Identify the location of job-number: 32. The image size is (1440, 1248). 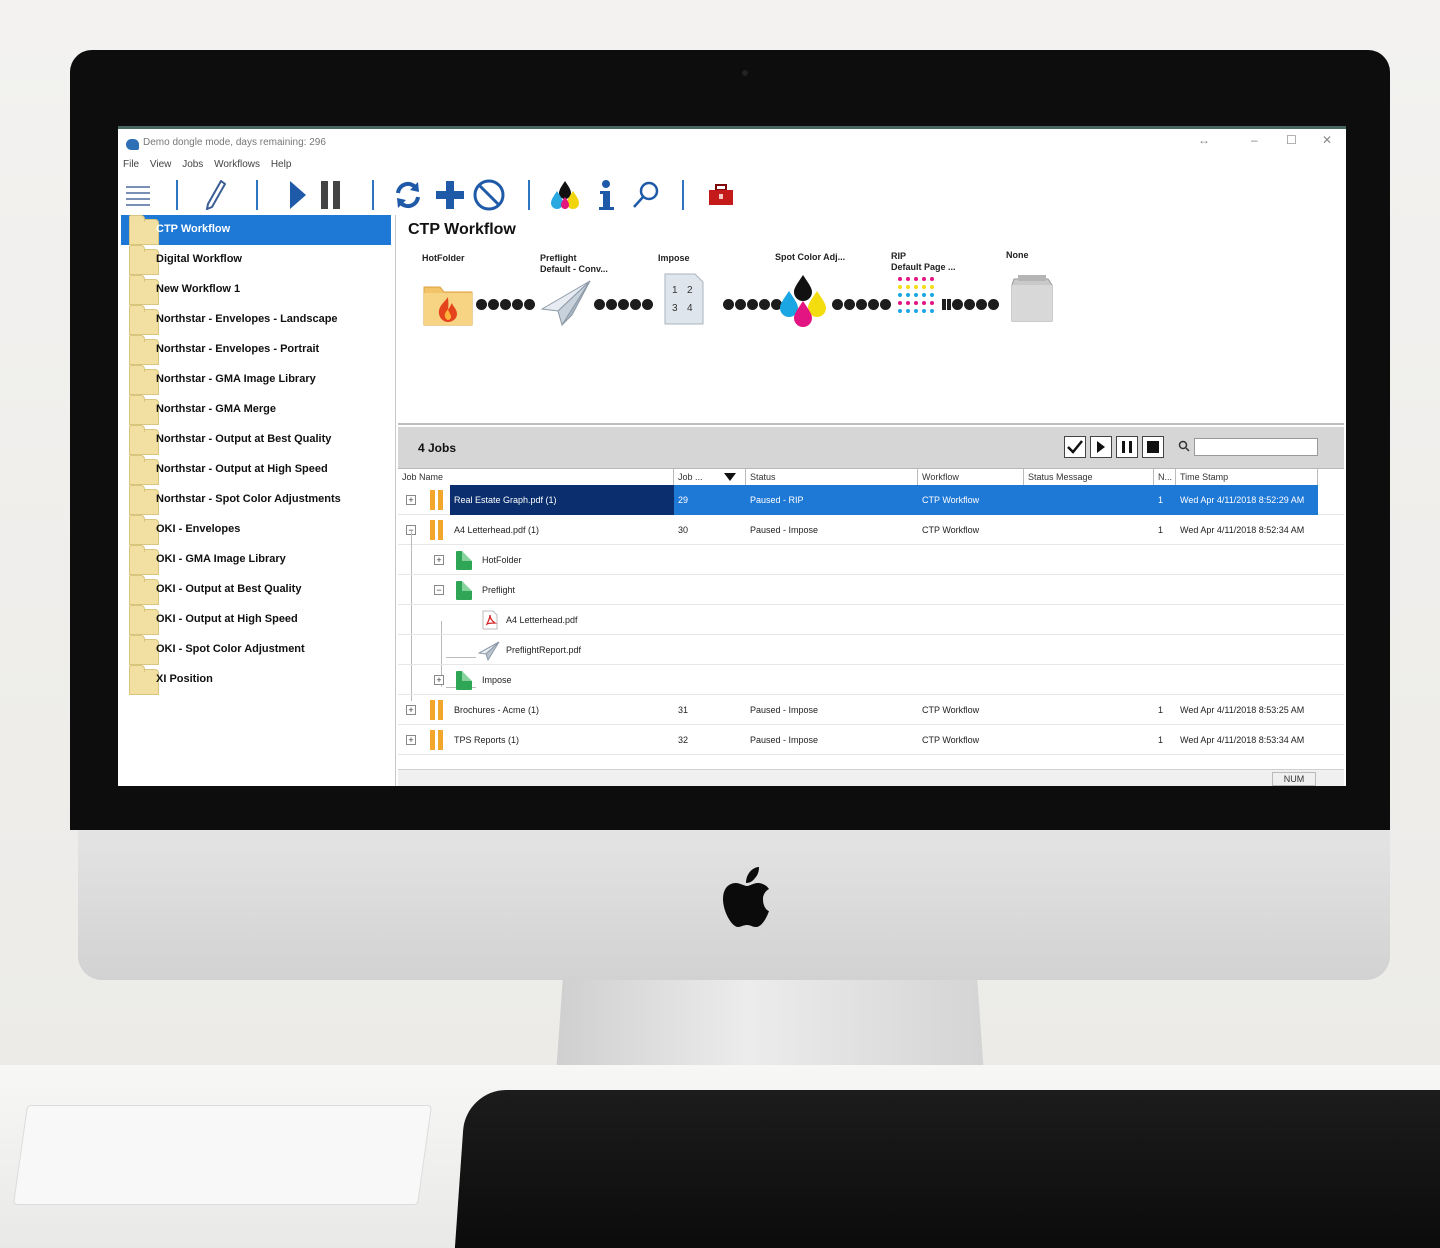
(683, 740).